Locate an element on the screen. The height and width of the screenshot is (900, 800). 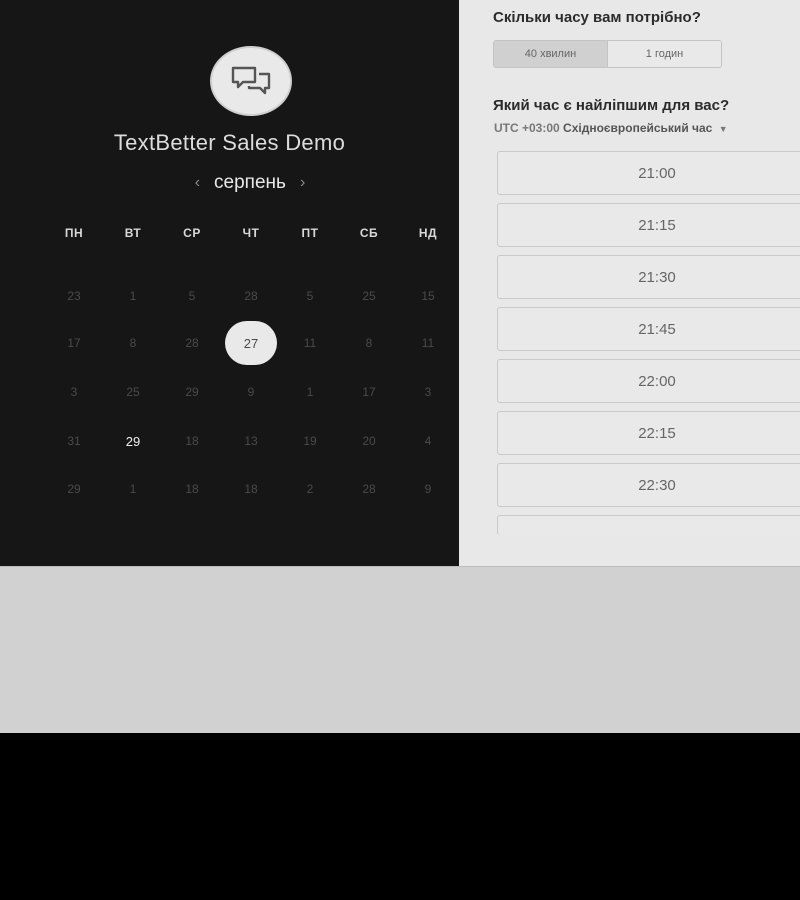
time-slot-label: 21:30 is located at coordinates (657, 277).